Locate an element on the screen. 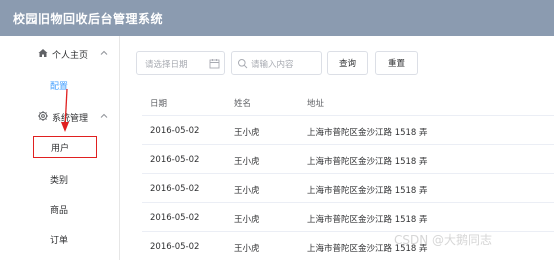 The width and height of the screenshot is (554, 260). search-input: 请输入内容 is located at coordinates (276, 63).